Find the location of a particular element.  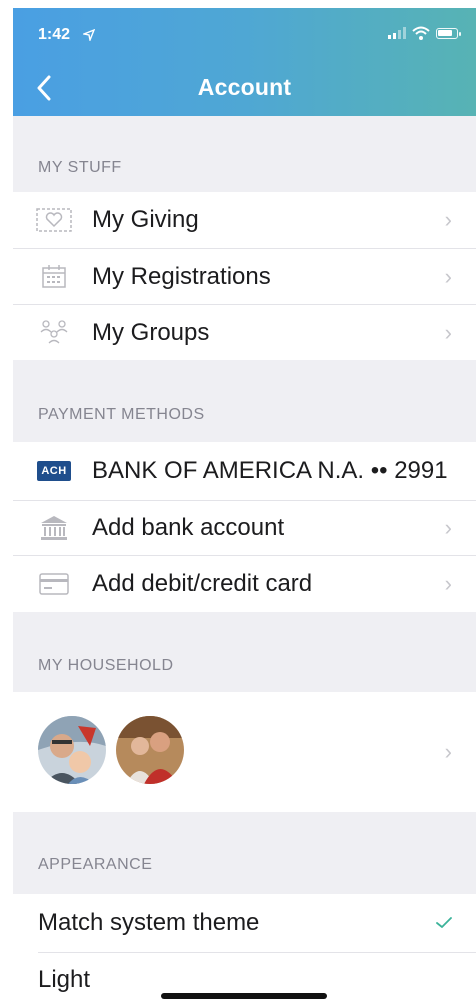

credit-card-icon is located at coordinates (54, 584).